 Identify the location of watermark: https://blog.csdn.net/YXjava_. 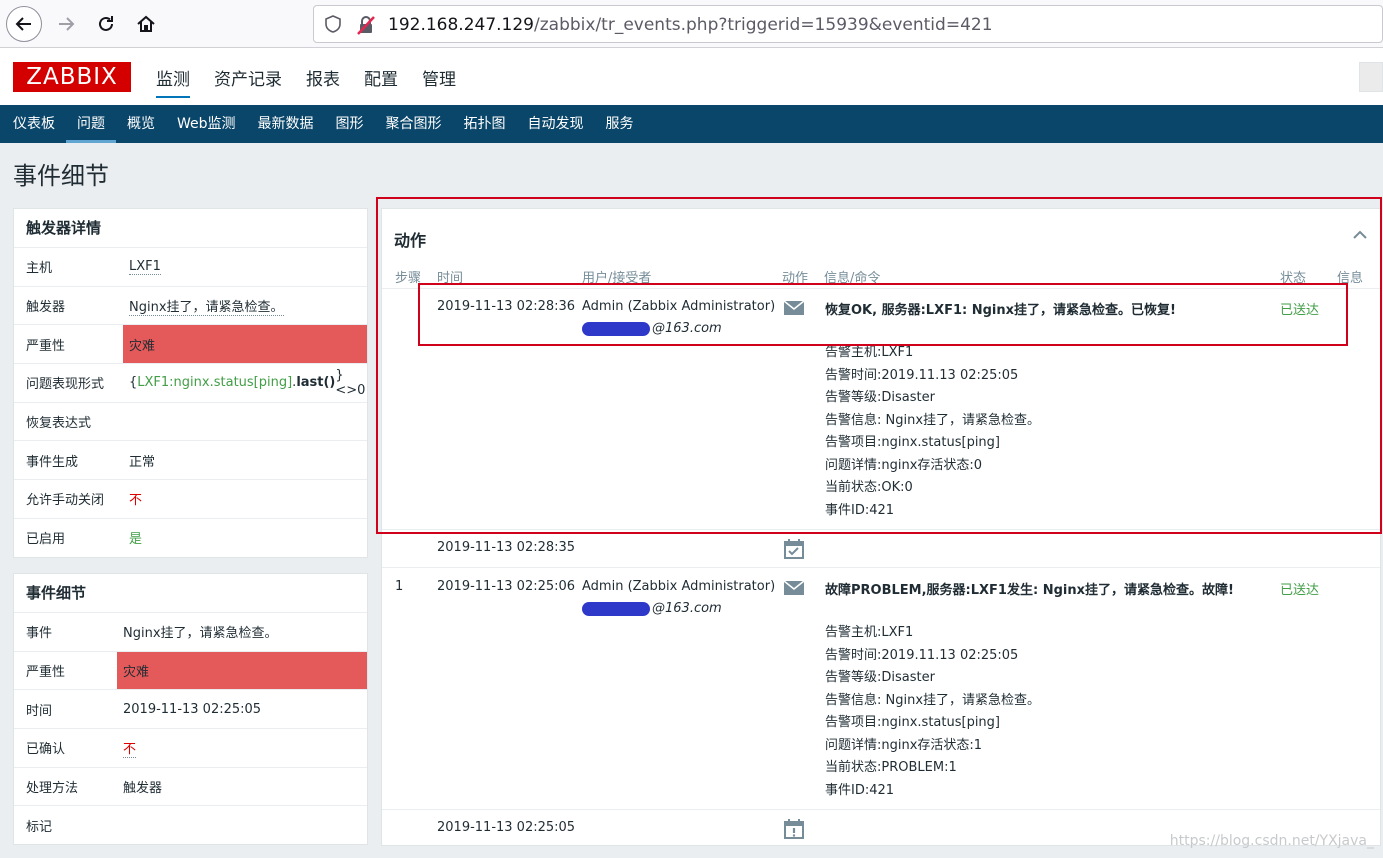
(1271, 841).